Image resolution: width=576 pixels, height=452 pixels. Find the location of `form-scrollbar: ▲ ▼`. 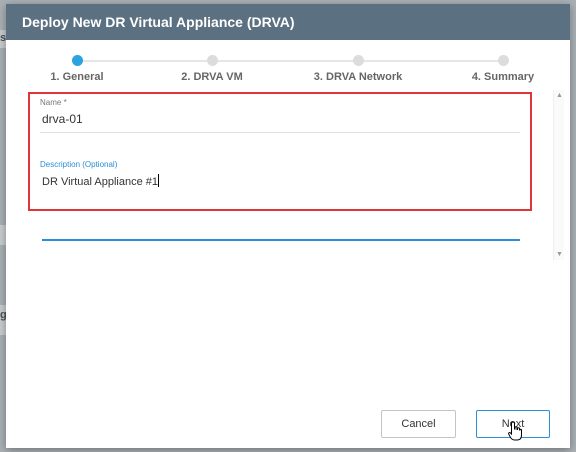

form-scrollbar: ▲ ▼ is located at coordinates (558, 175).